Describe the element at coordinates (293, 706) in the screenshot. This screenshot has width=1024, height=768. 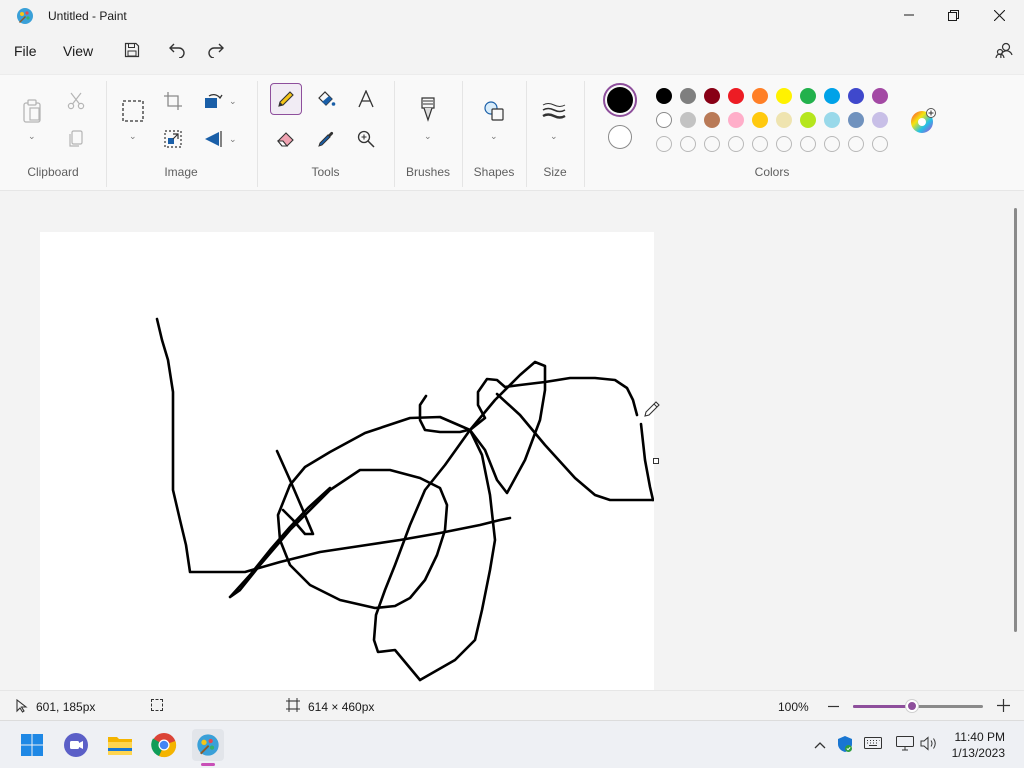
I see `canvas-size-icon` at that location.